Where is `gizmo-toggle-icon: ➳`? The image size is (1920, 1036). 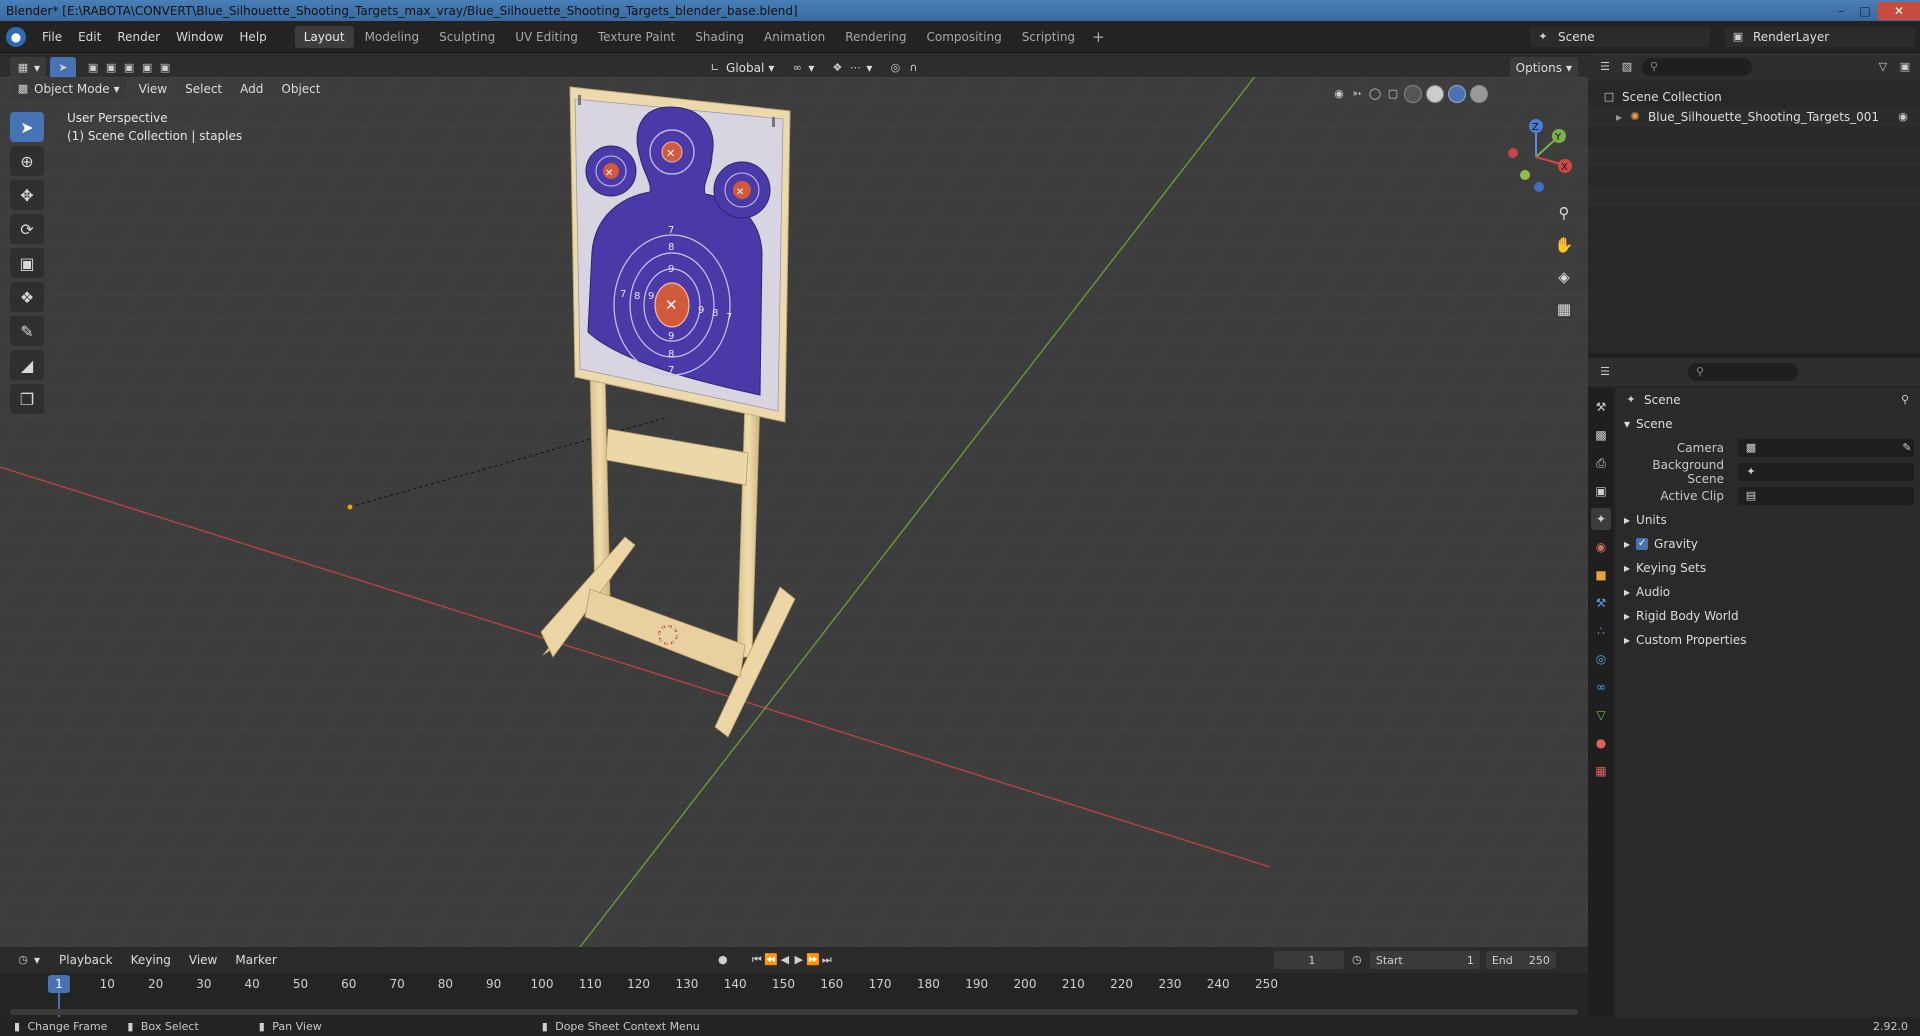 gizmo-toggle-icon: ➳ is located at coordinates (1357, 94).